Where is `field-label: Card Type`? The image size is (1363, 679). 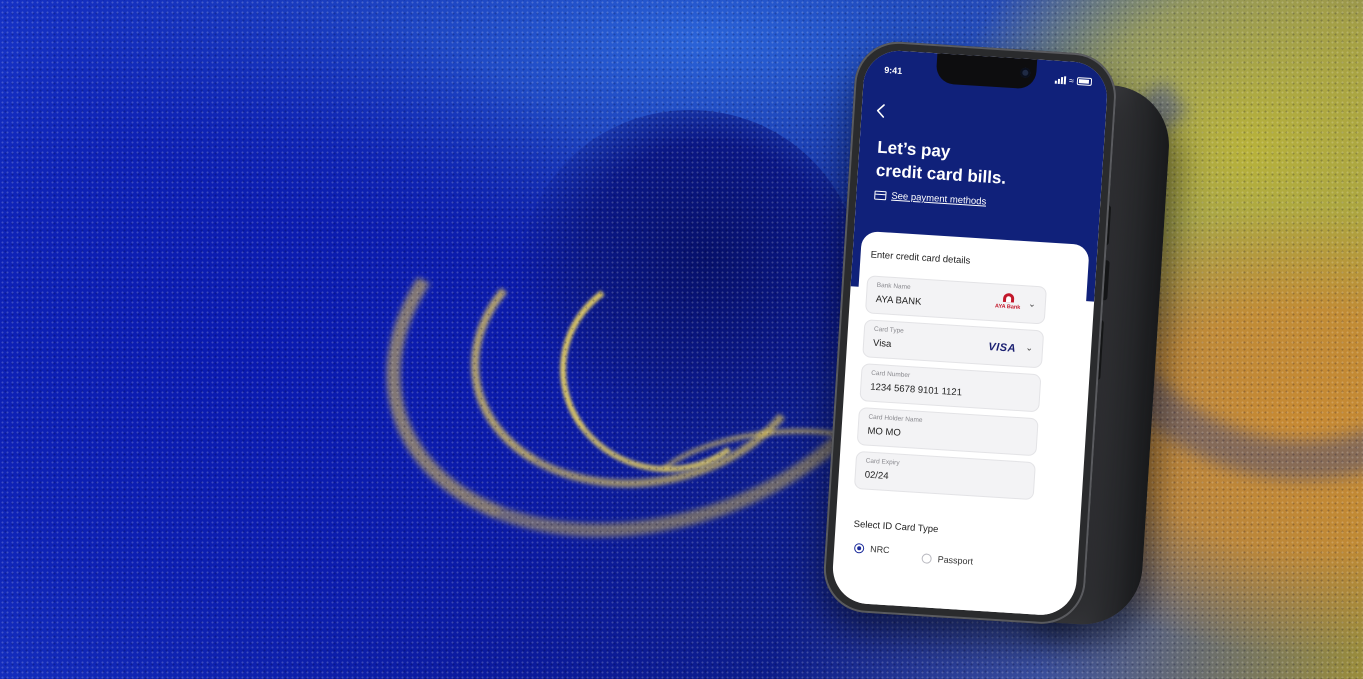 field-label: Card Type is located at coordinates (888, 330).